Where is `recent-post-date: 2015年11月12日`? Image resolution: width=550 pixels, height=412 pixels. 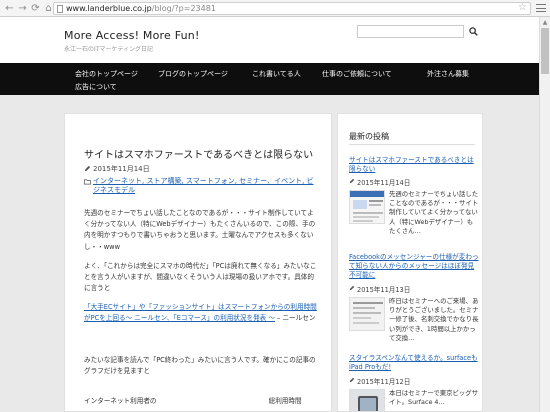 recent-post-date: 2015年11月12日 is located at coordinates (379, 381).